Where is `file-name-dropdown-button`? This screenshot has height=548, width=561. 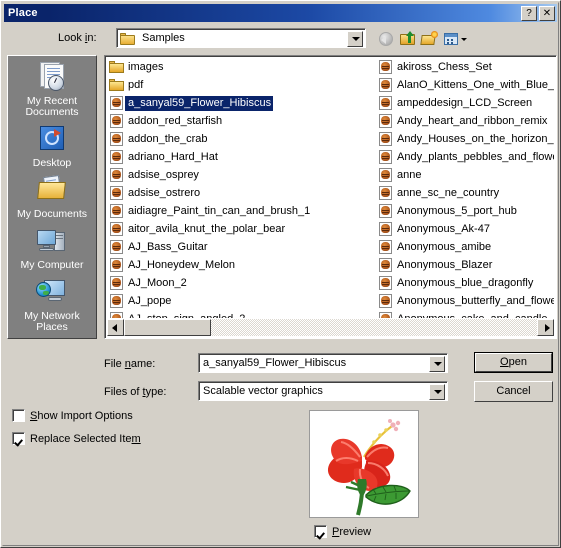
file-name-dropdown-button is located at coordinates (437, 364).